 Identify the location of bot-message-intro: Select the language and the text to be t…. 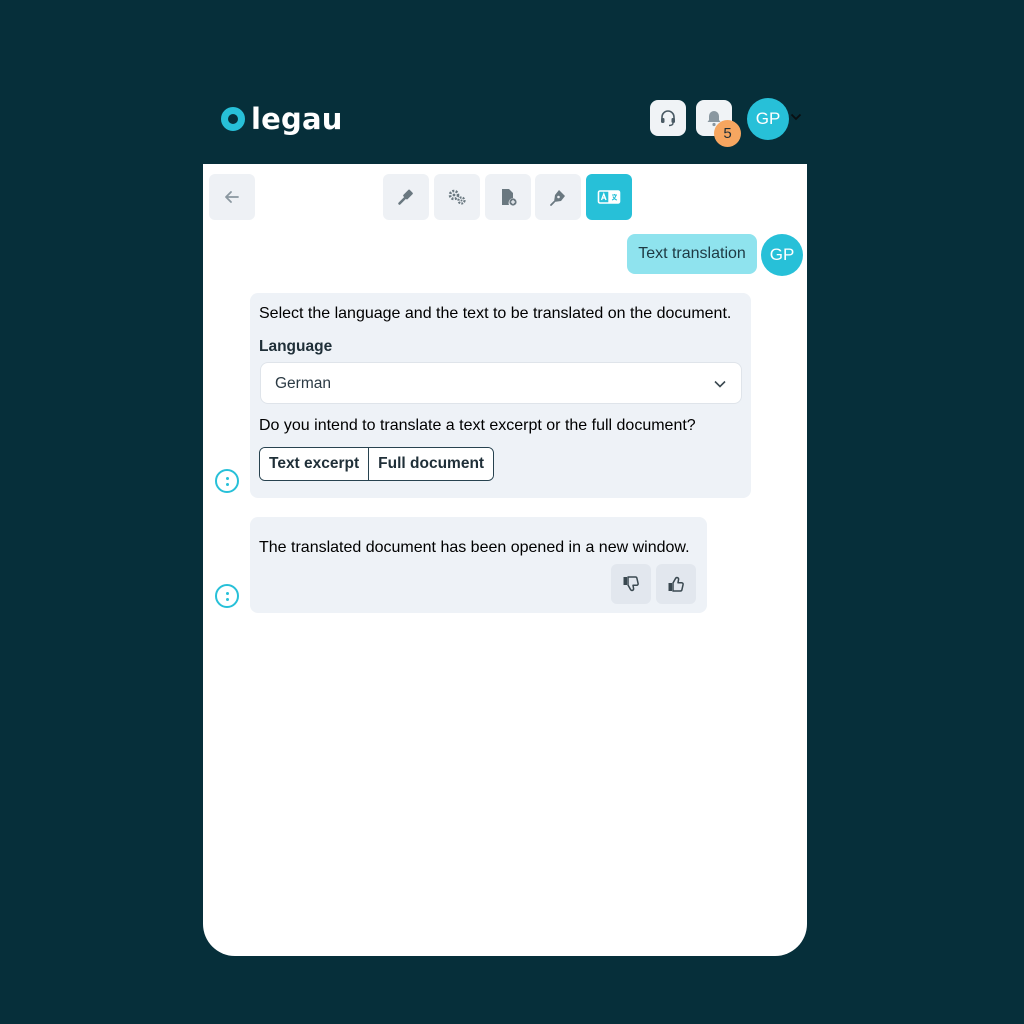
(495, 313).